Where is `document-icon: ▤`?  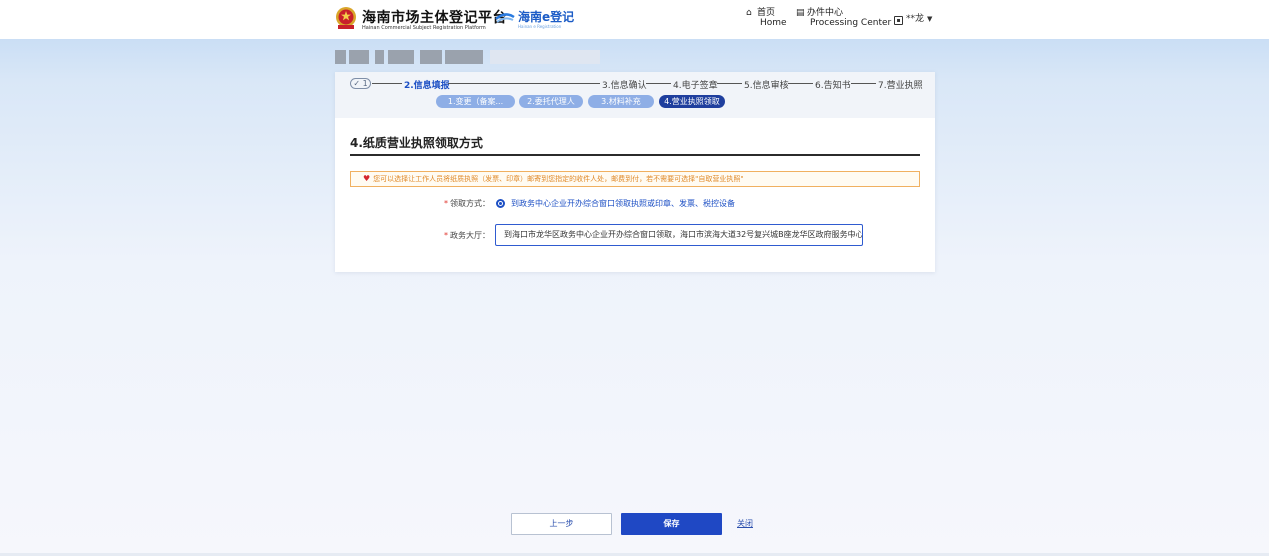
document-icon: ▤ is located at coordinates (800, 13).